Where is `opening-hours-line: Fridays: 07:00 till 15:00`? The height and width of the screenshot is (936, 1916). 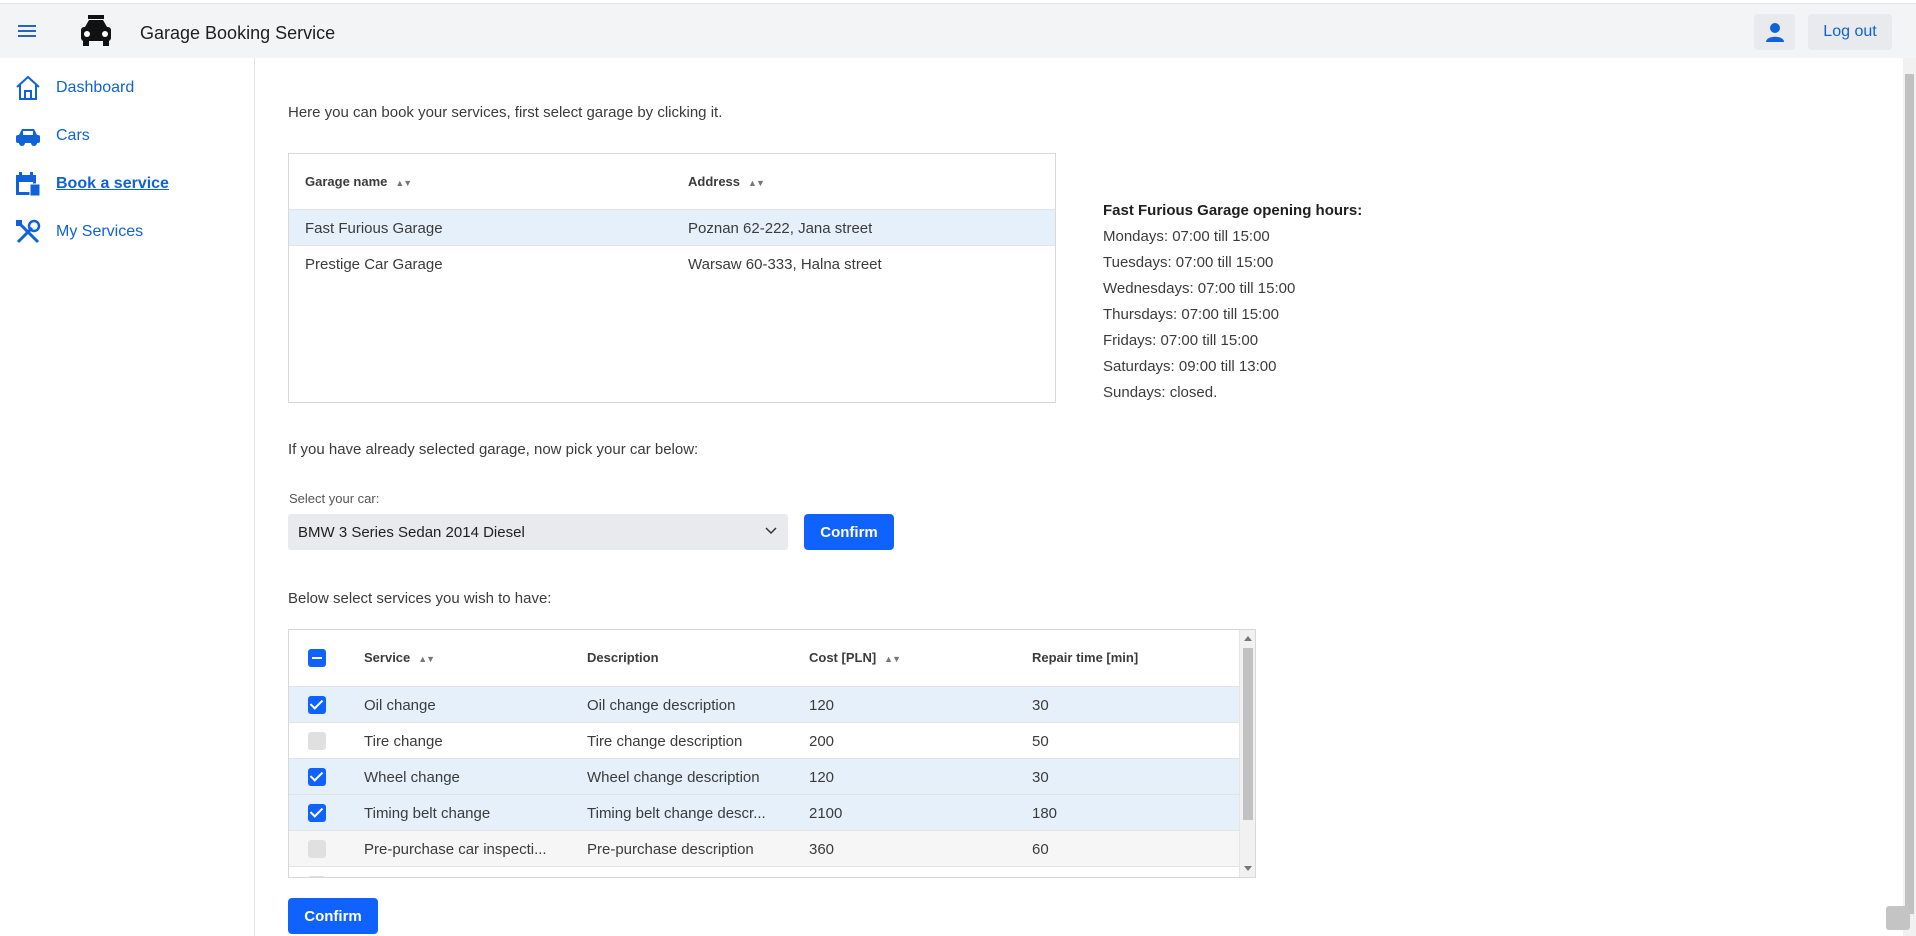
opening-hours-line: Fridays: 07:00 till 15:00 is located at coordinates (1181, 340).